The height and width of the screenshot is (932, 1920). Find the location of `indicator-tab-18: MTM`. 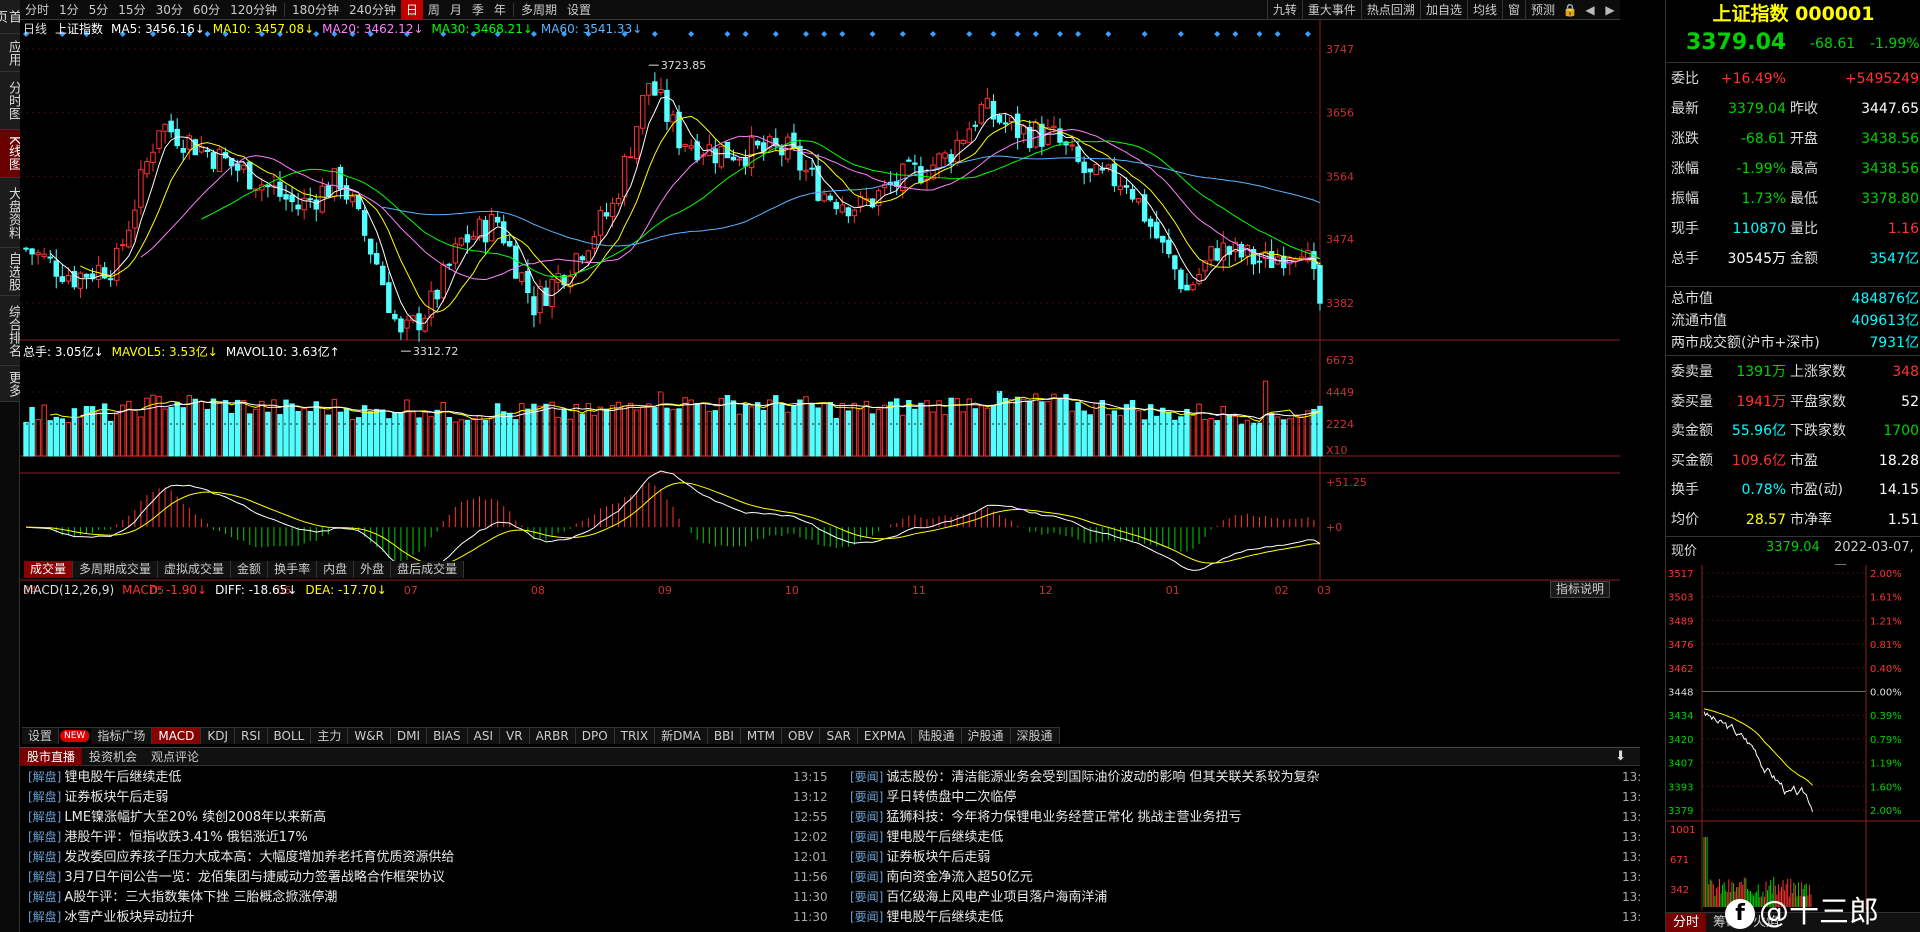

indicator-tab-18: MTM is located at coordinates (761, 736).